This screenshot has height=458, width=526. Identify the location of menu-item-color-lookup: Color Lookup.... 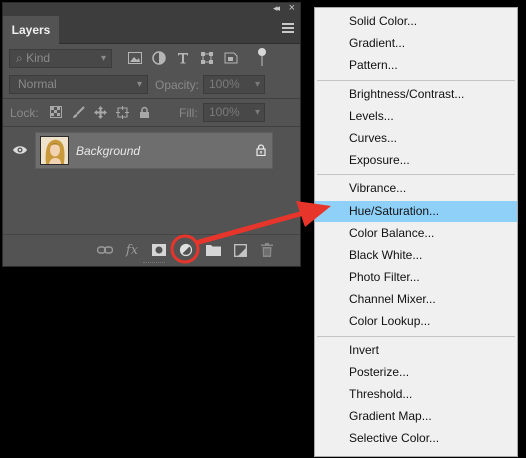
(416, 321).